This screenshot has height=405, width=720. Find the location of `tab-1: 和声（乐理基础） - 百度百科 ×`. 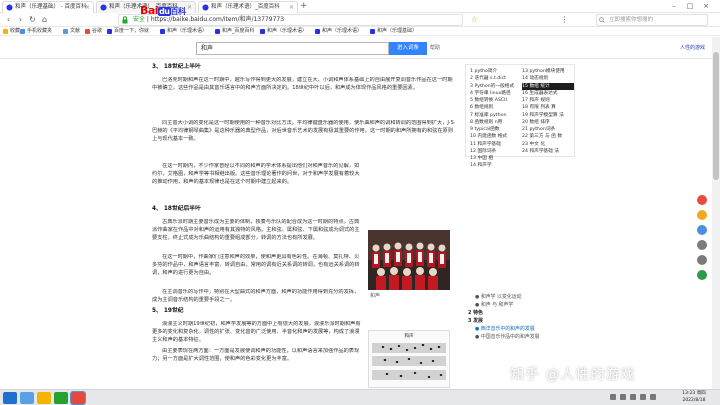

tab-1: 和声（乐理基础） - 百度百科 × is located at coordinates (48, 7).